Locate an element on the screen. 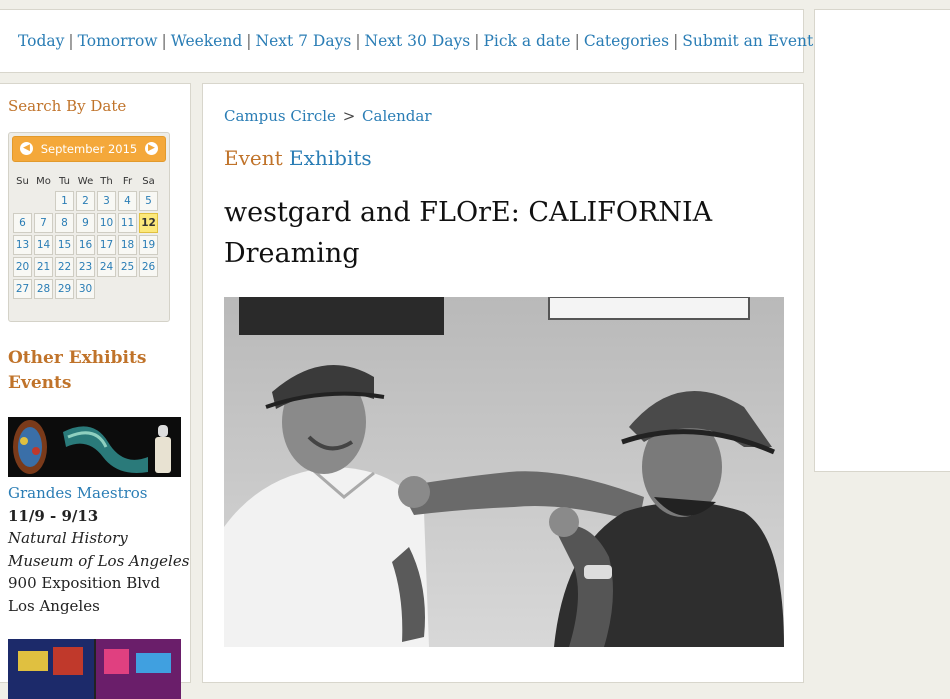 The height and width of the screenshot is (699, 950). calendar-day: 30 is located at coordinates (85, 289).